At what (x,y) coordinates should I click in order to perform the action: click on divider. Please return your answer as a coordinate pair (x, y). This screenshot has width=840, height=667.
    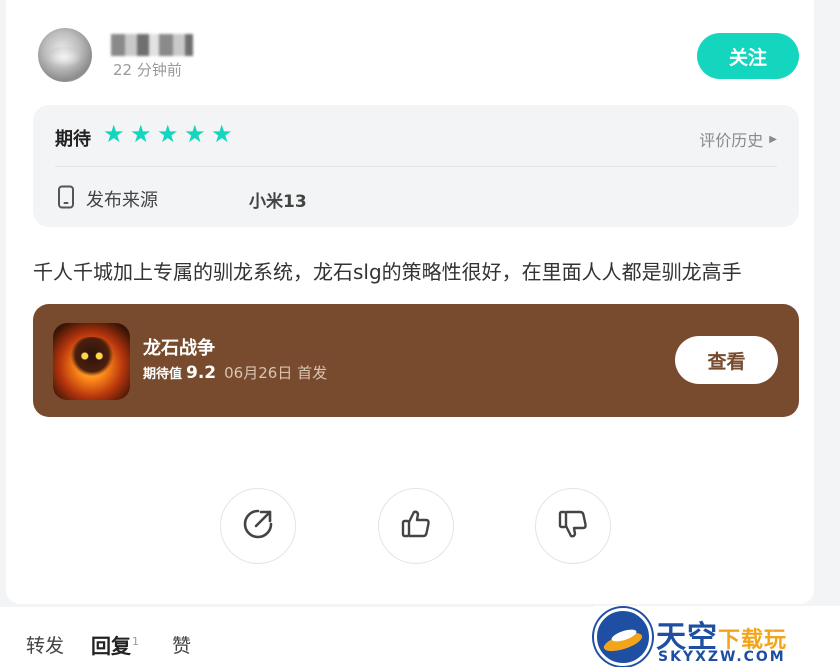
    Looking at the image, I should click on (416, 166).